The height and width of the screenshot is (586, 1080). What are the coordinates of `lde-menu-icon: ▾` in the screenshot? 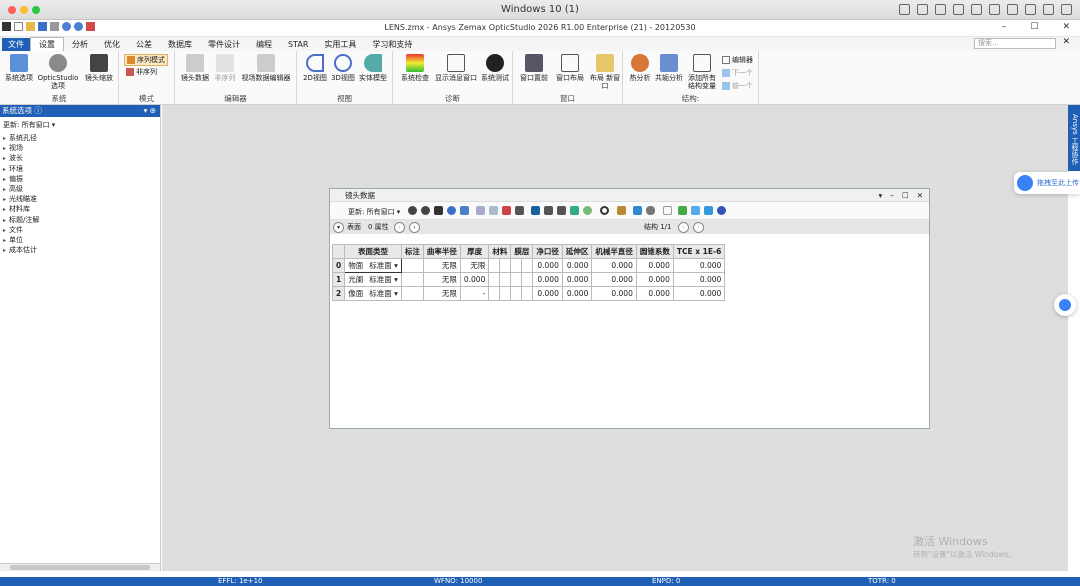 It's located at (880, 195).